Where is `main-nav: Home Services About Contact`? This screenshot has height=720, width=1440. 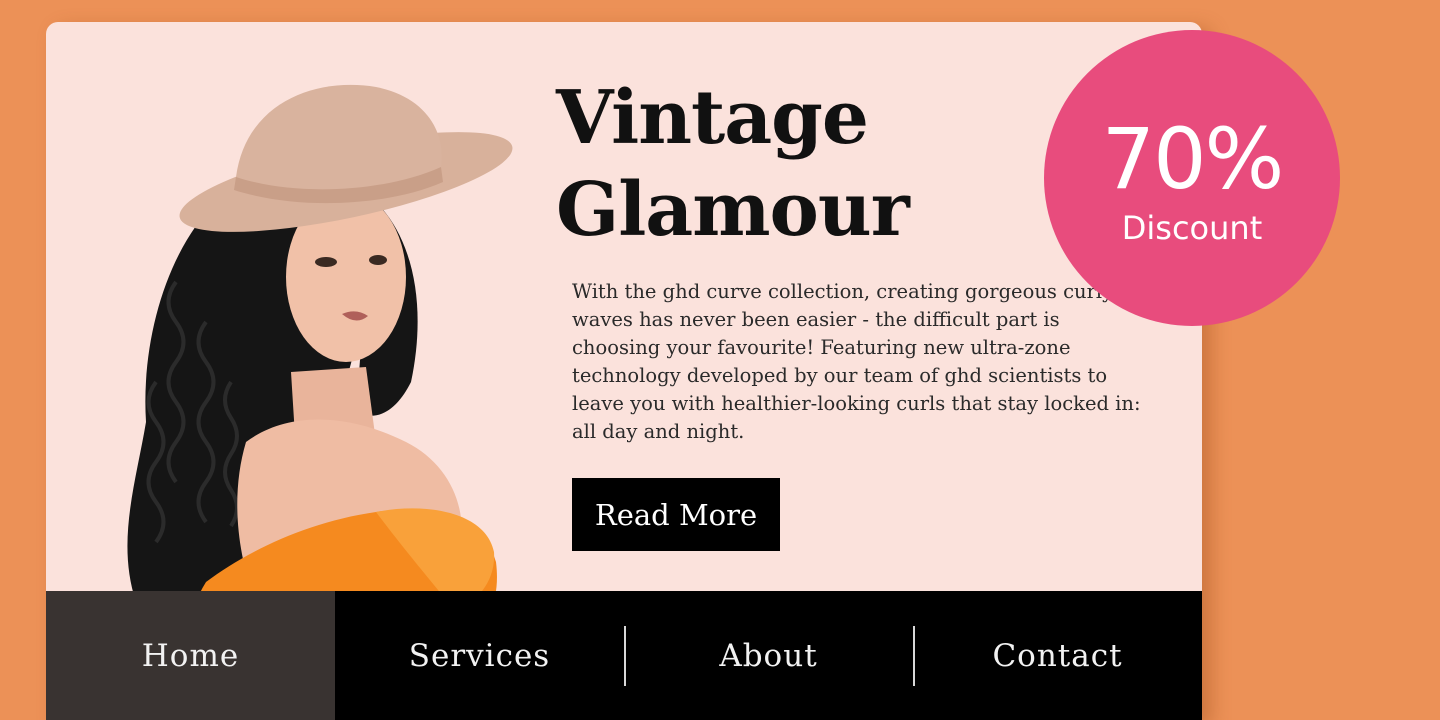
main-nav: Home Services About Contact is located at coordinates (624, 655).